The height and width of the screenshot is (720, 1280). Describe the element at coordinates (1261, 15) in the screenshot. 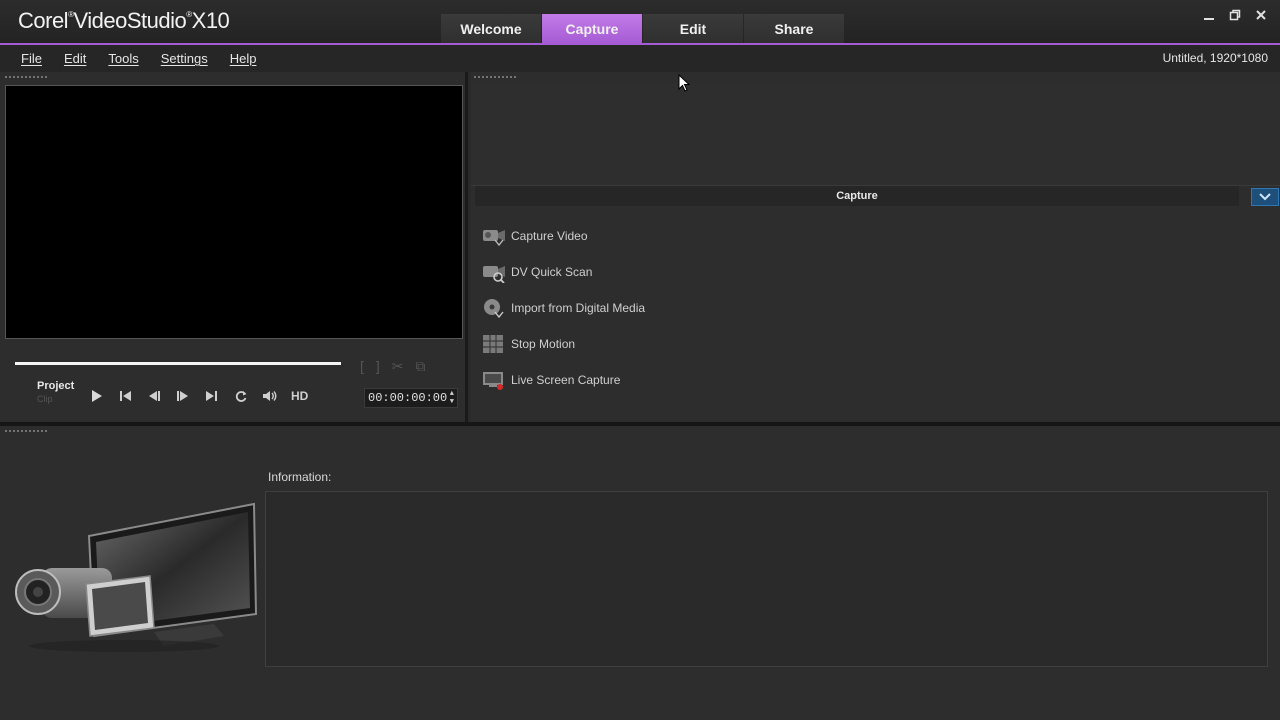

I see `close-icon` at that location.